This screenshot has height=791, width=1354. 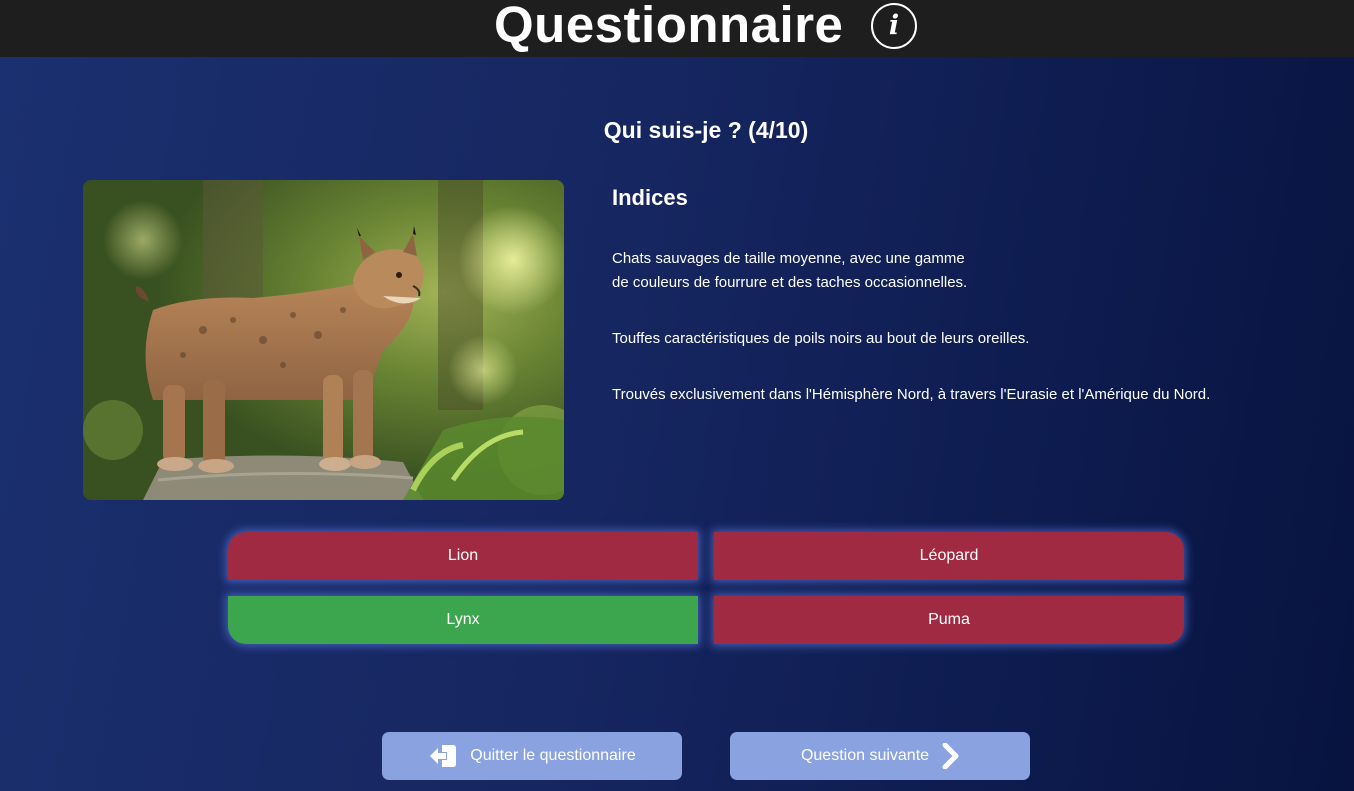 I want to click on app-title: Questionnaire, so click(x=669, y=26).